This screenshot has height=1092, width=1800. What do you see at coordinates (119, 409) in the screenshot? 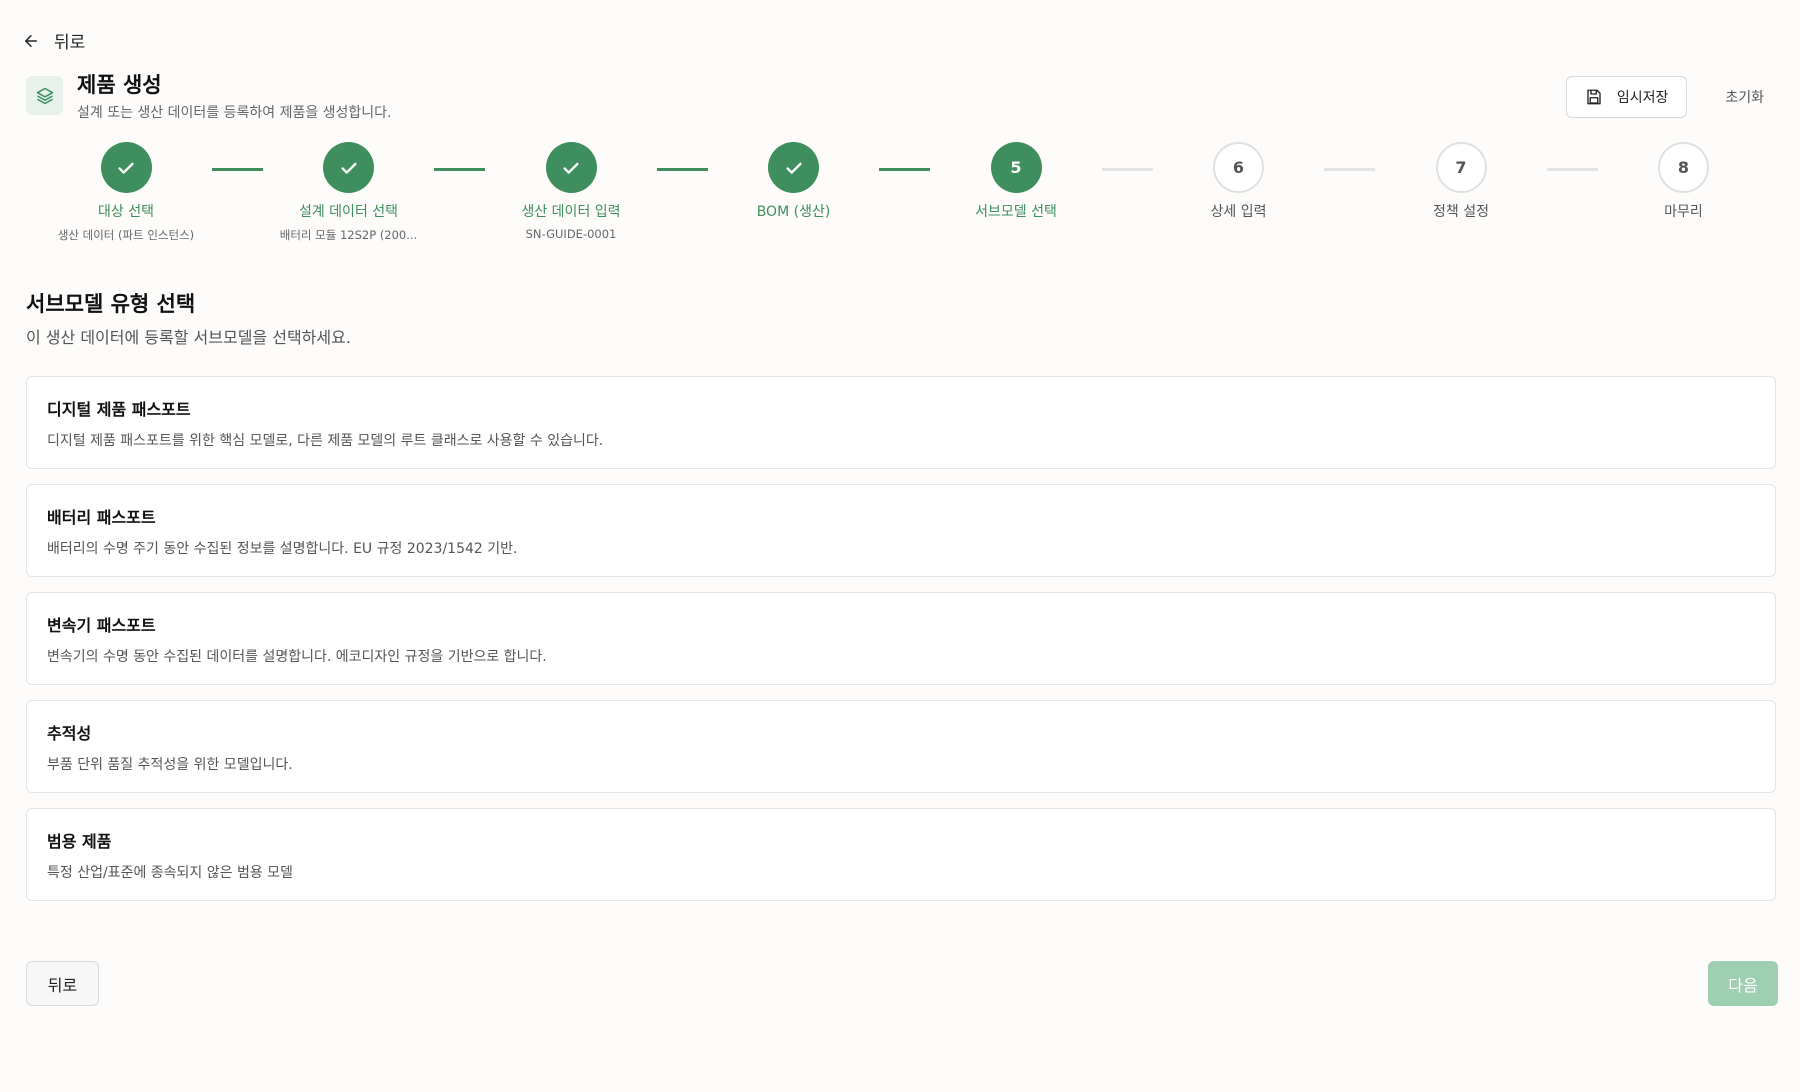
I see `submodel-card-title: 디지털 제품 패스포트` at bounding box center [119, 409].